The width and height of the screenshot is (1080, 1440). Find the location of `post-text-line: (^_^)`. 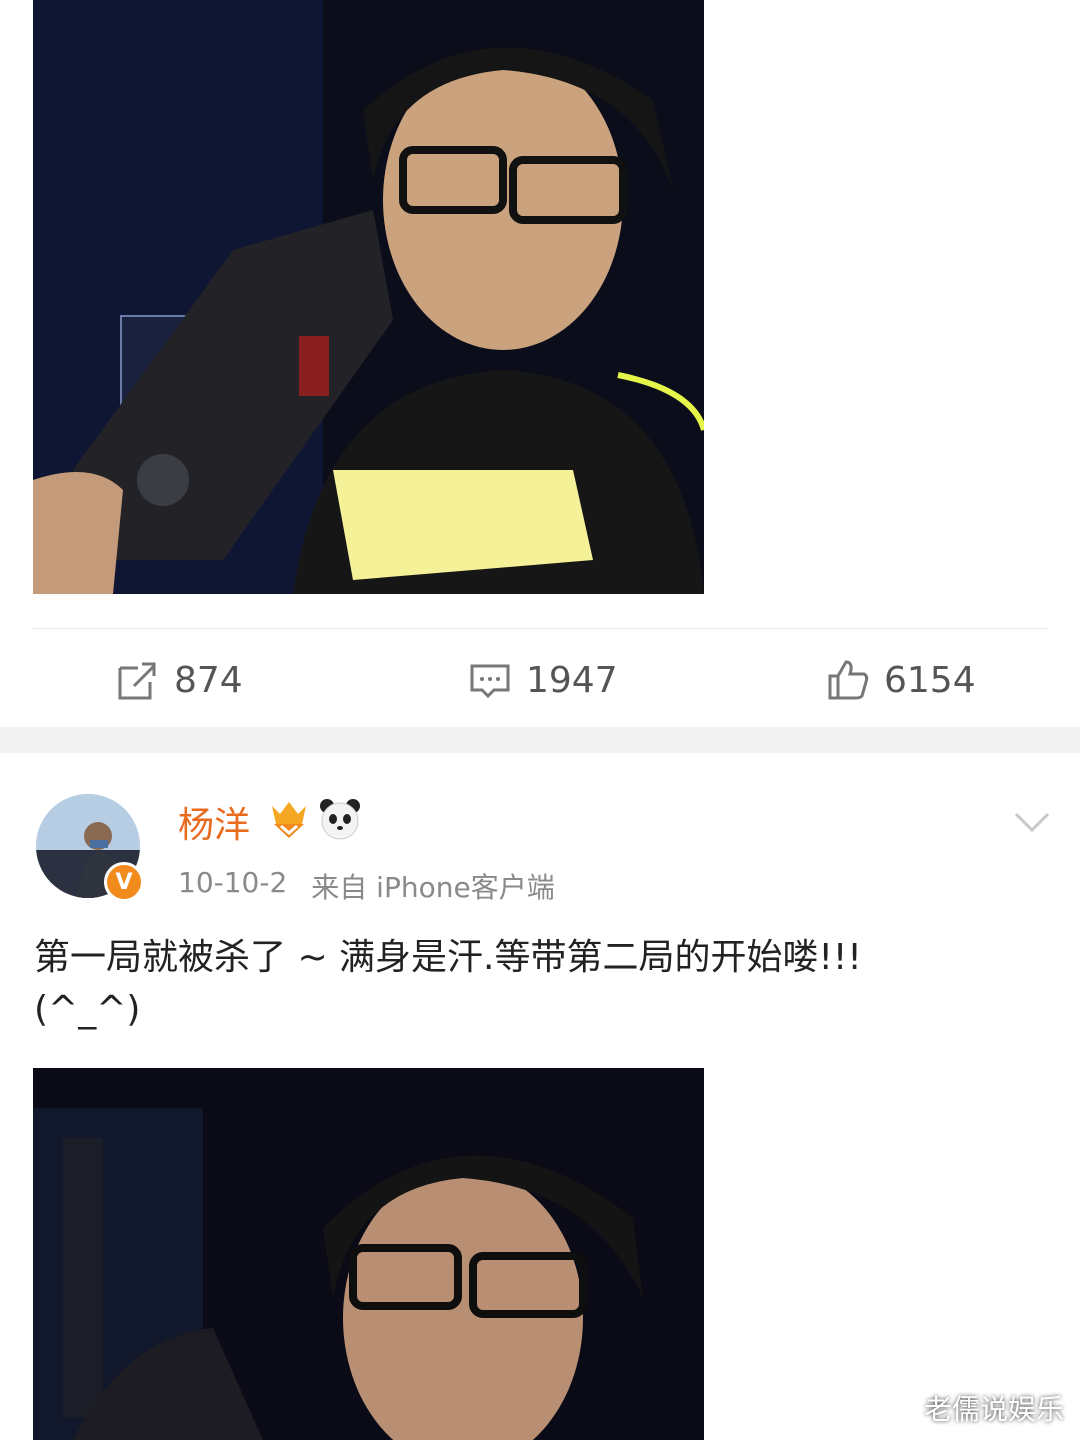

post-text-line: (^_^) is located at coordinates (87, 1009).